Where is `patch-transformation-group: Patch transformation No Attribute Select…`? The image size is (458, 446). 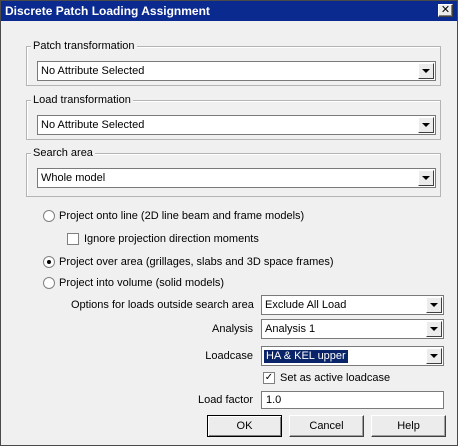
patch-transformation-group: Patch transformation No Attribute Select… is located at coordinates (233, 62).